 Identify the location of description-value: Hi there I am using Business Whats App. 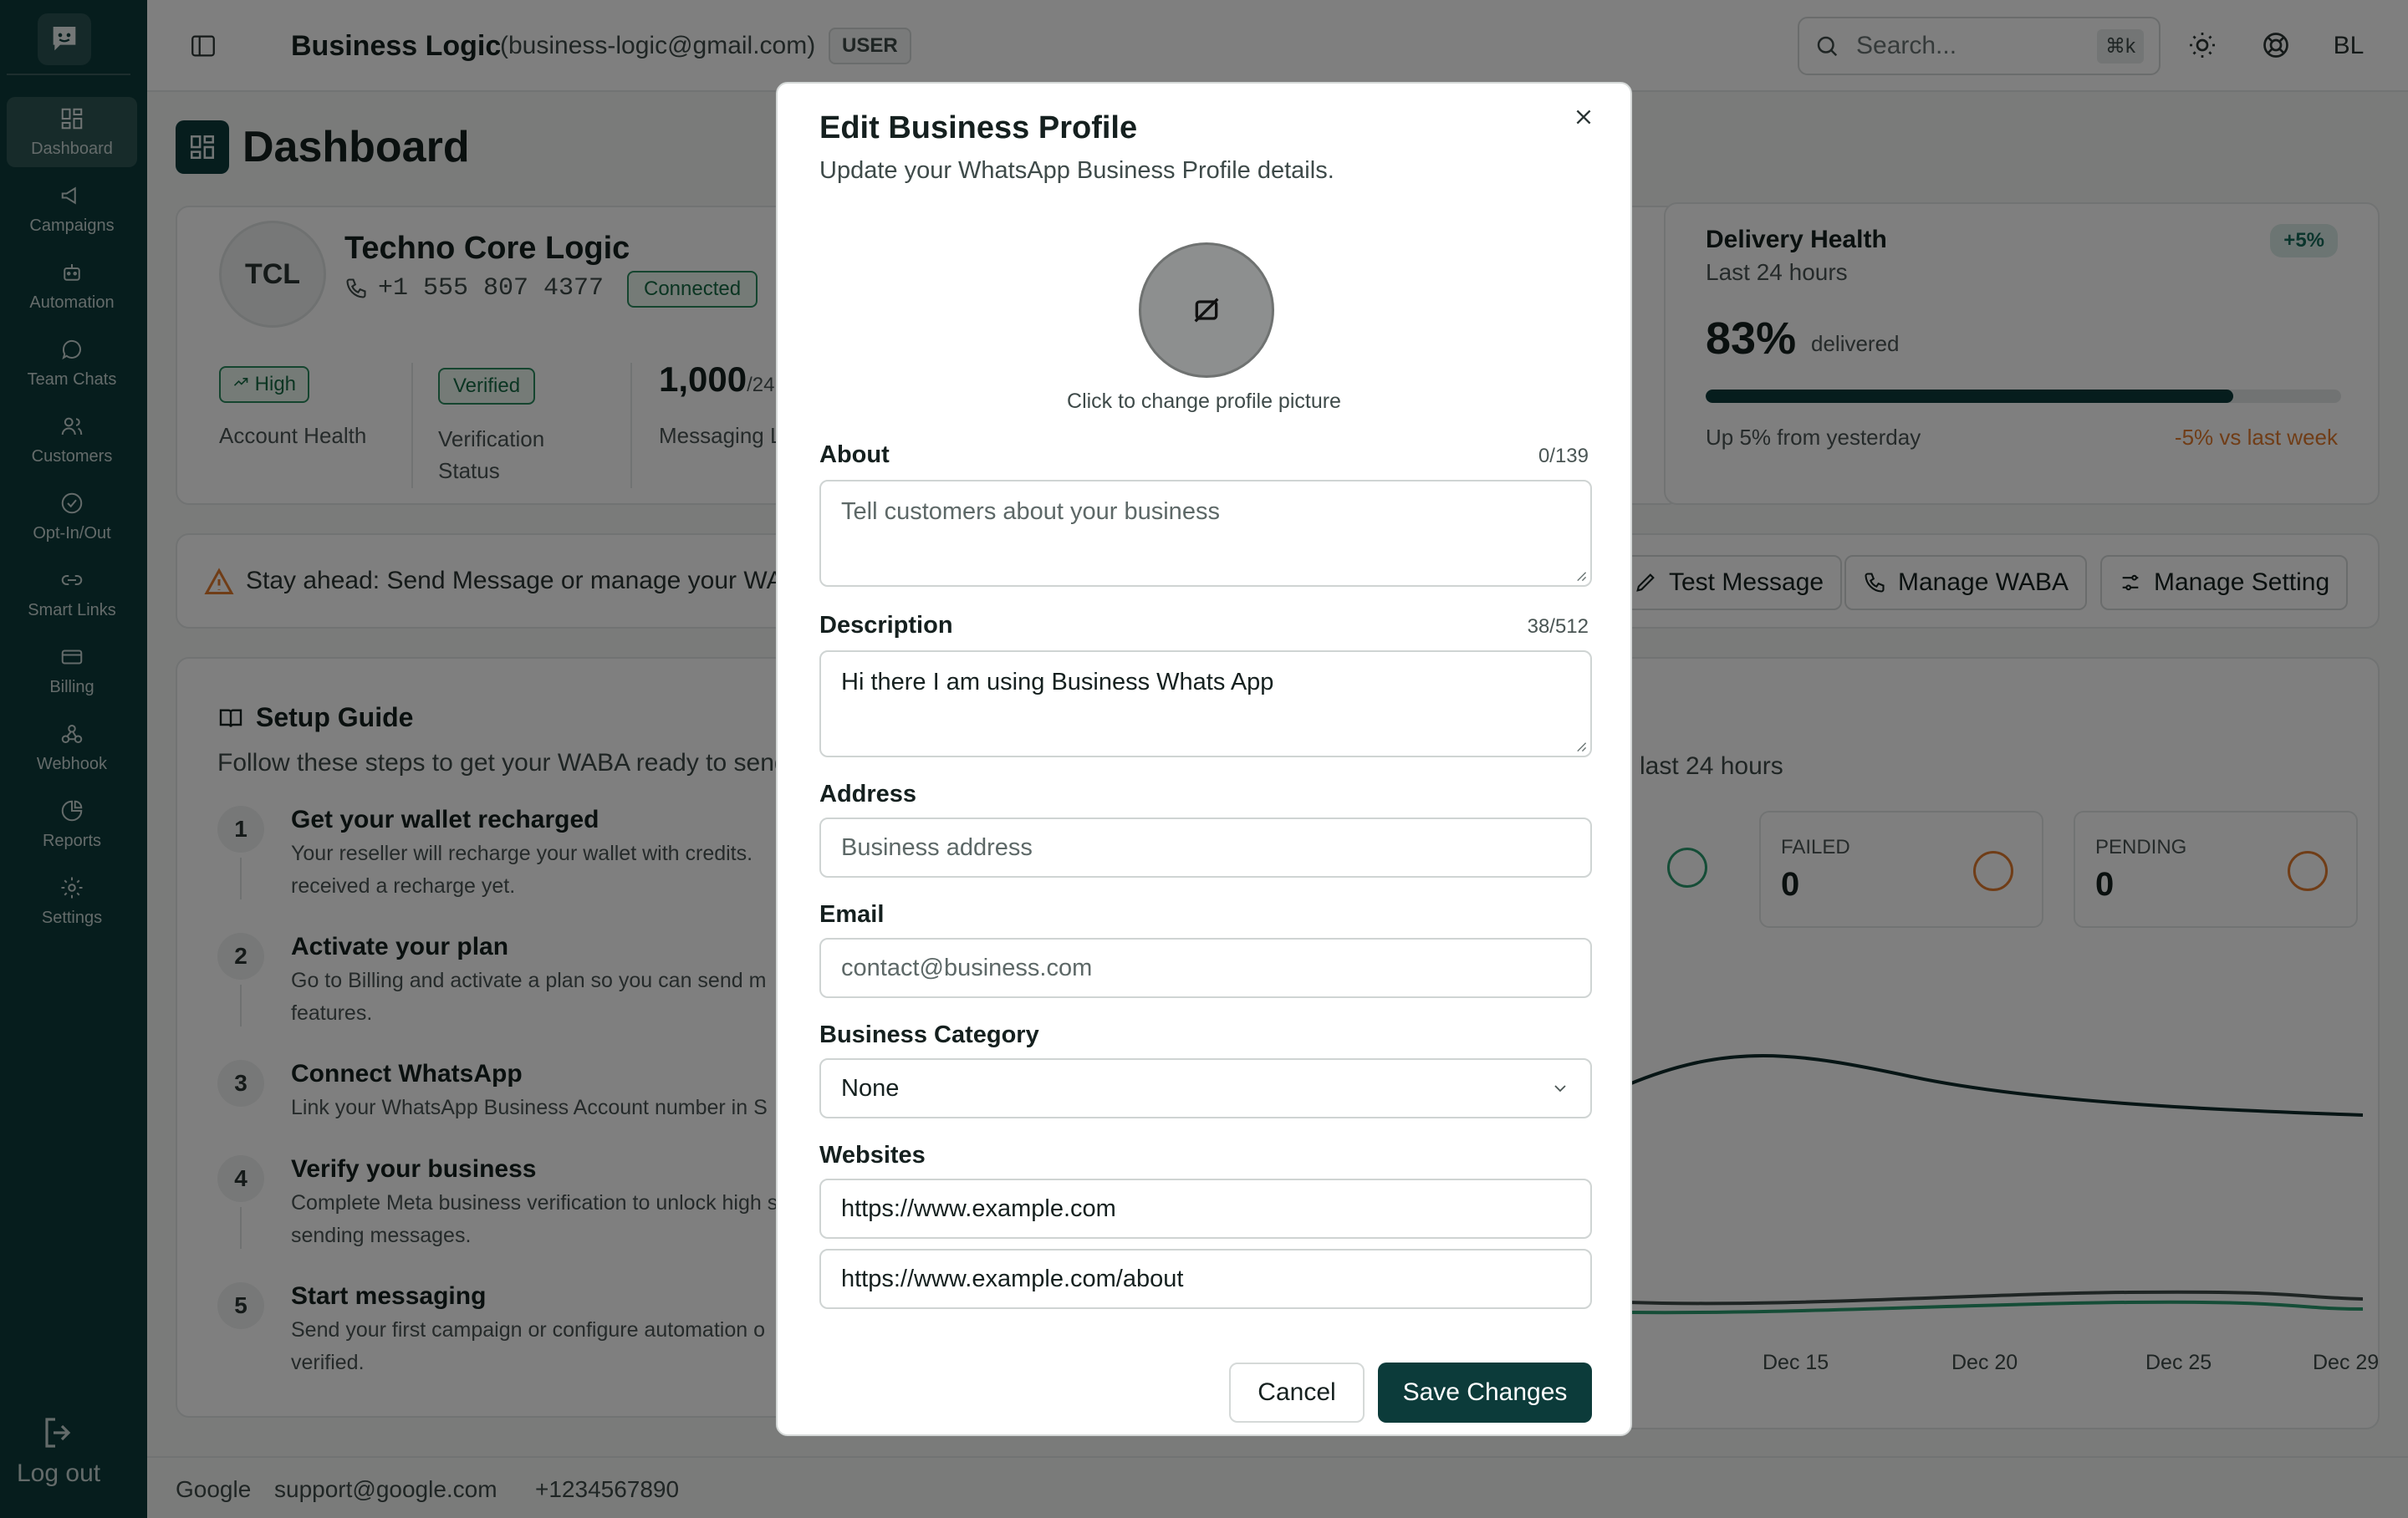
(1057, 682).